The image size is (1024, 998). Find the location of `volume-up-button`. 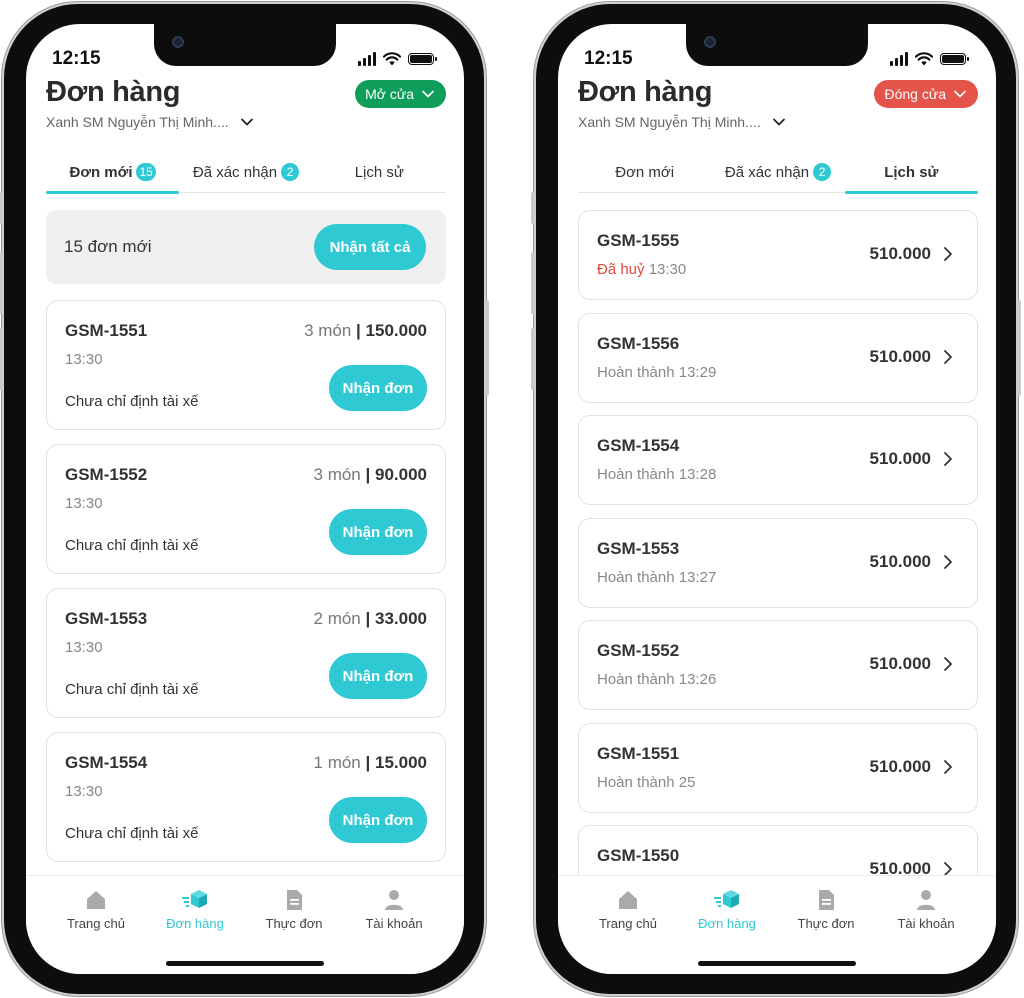

volume-up-button is located at coordinates (533, 283).